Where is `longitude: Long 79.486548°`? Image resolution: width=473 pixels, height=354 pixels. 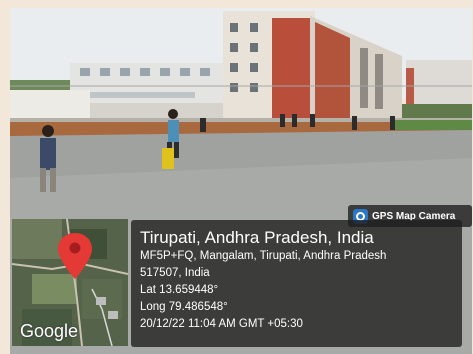
longitude: Long 79.486548° is located at coordinates (184, 307).